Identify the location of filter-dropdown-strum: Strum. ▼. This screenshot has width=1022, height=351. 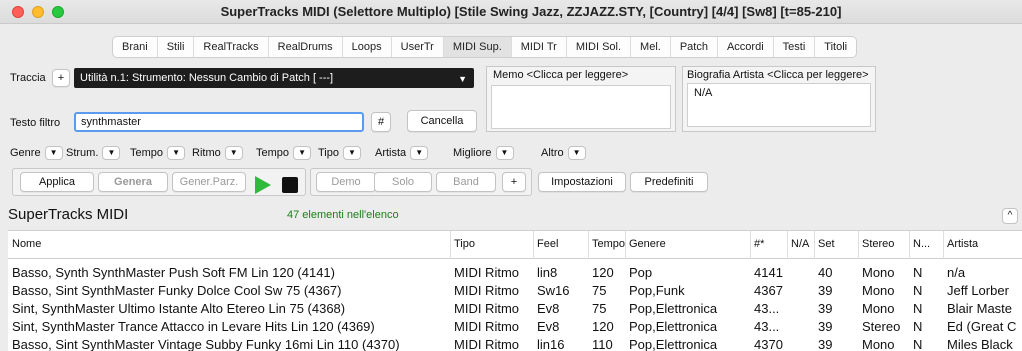
(93, 153).